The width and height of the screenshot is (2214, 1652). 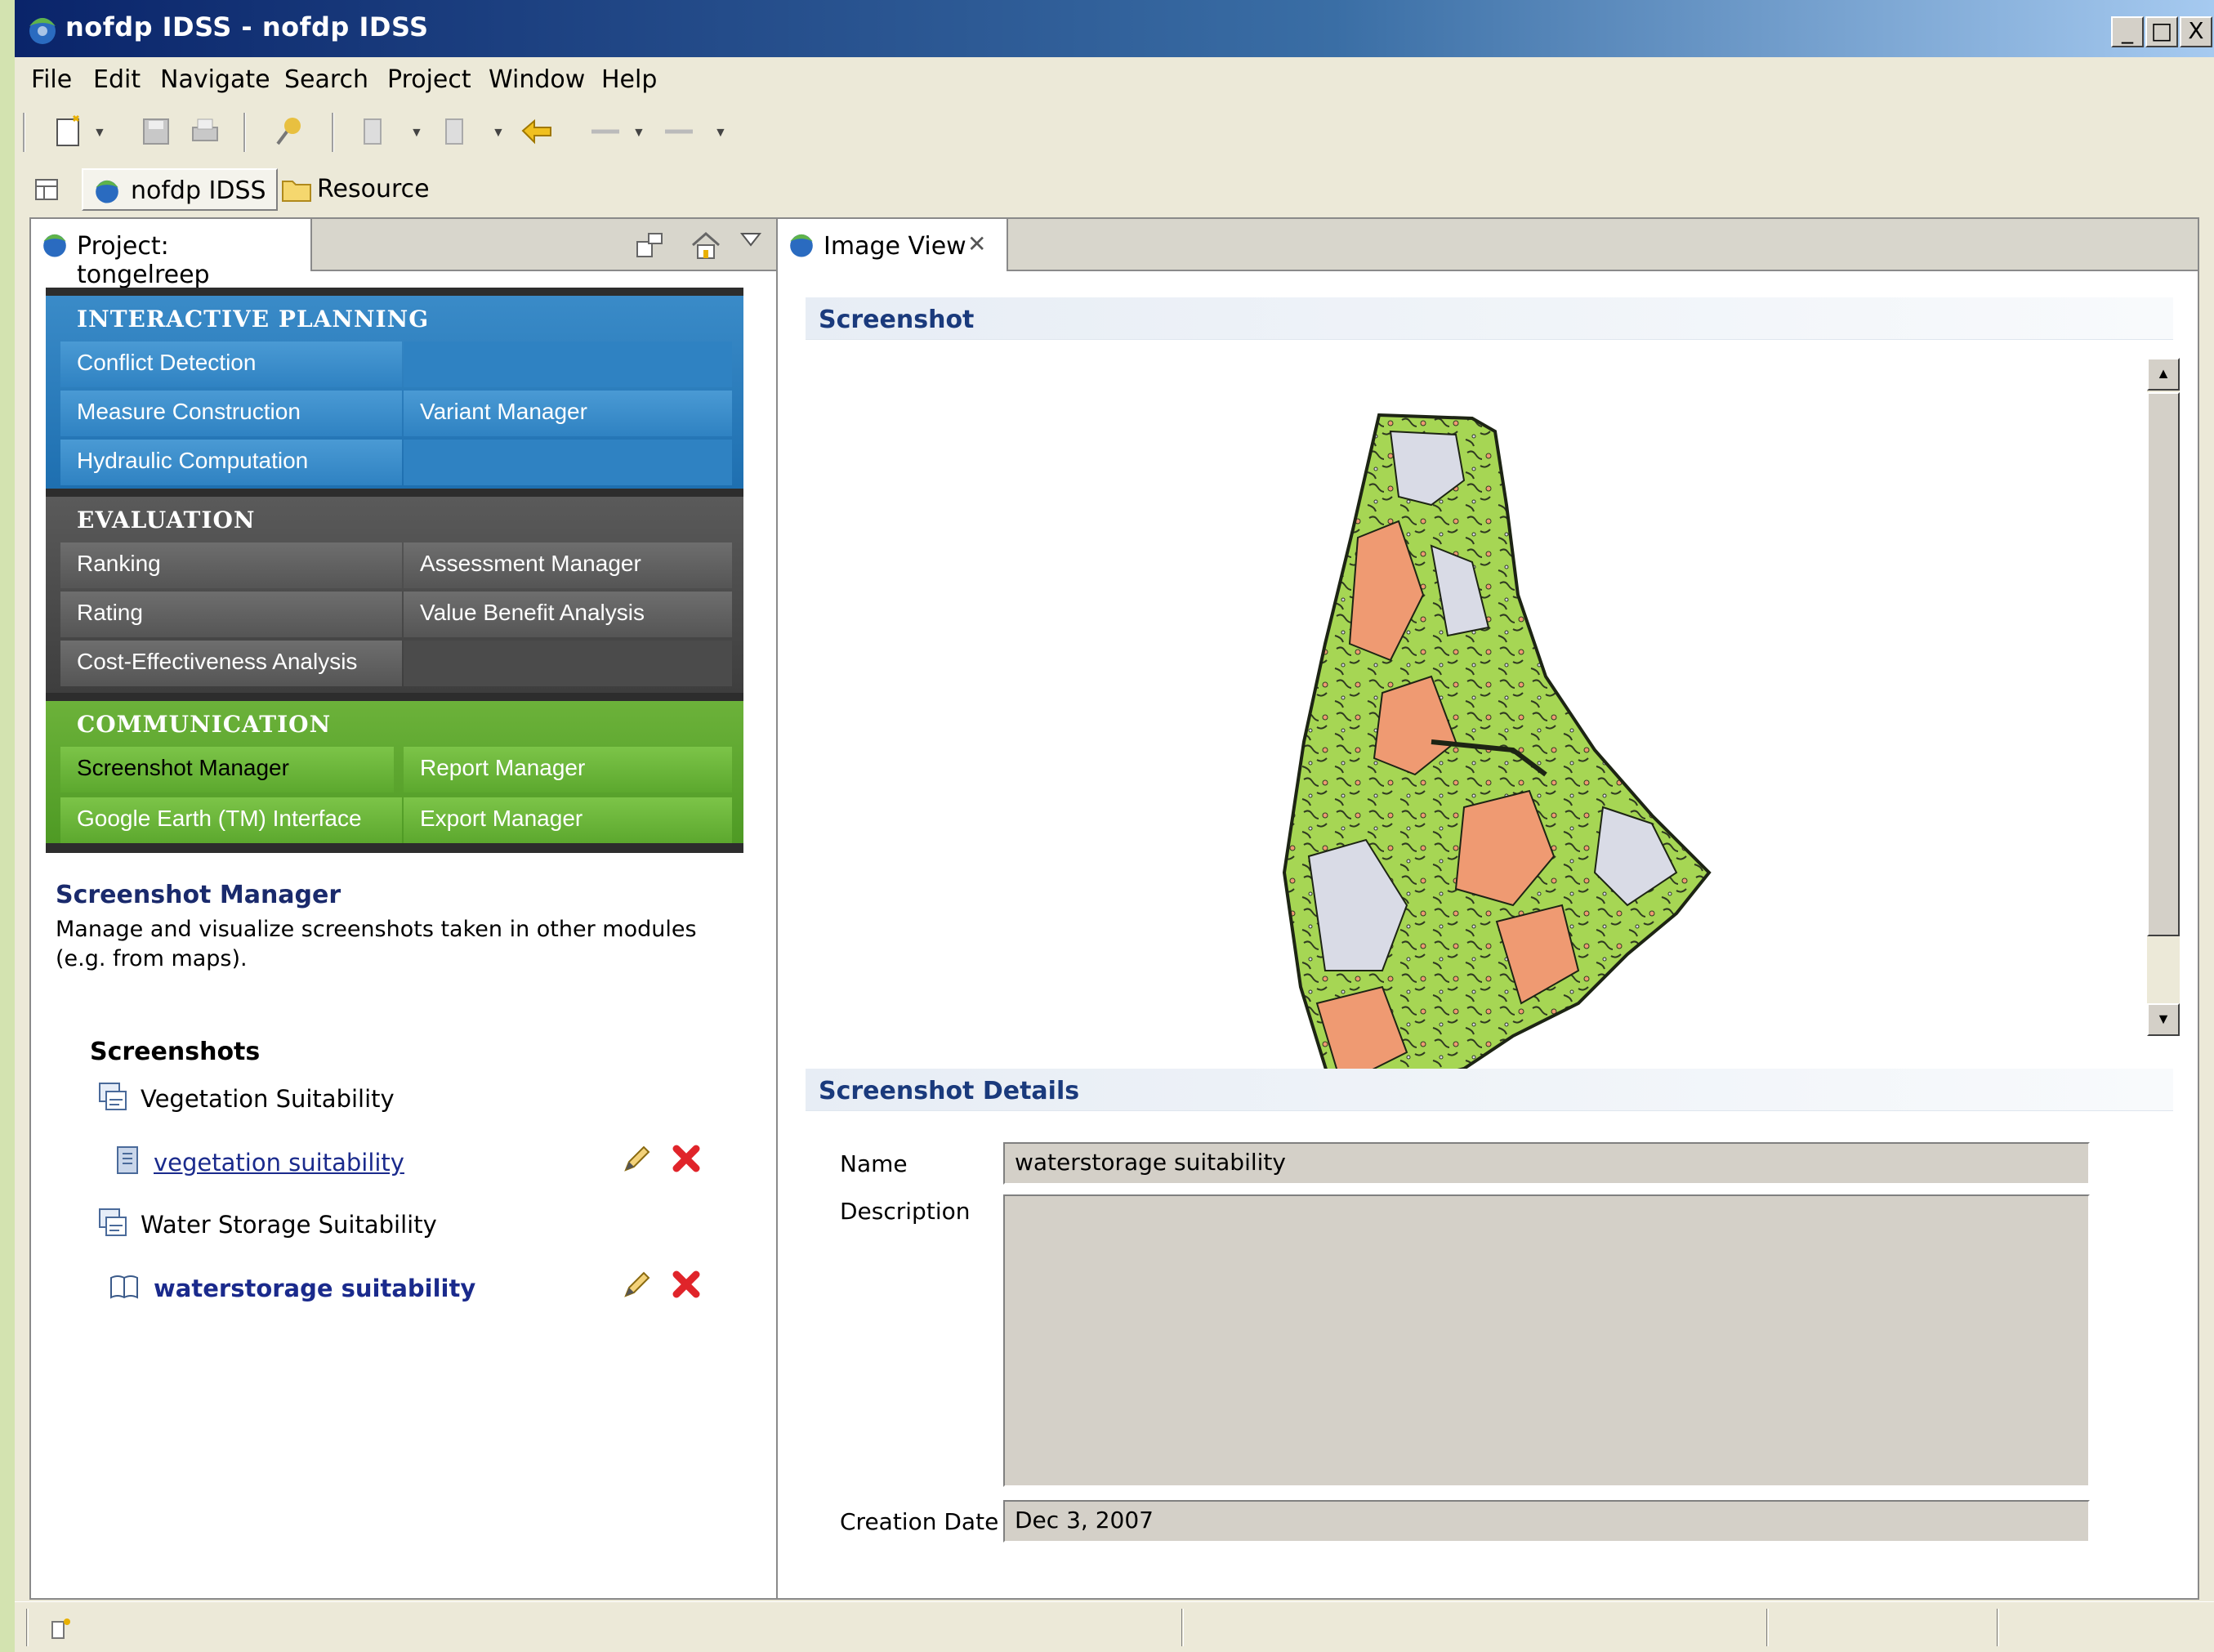 What do you see at coordinates (2163, 374) in the screenshot?
I see `scroll-up-arrow-icon: ▲` at bounding box center [2163, 374].